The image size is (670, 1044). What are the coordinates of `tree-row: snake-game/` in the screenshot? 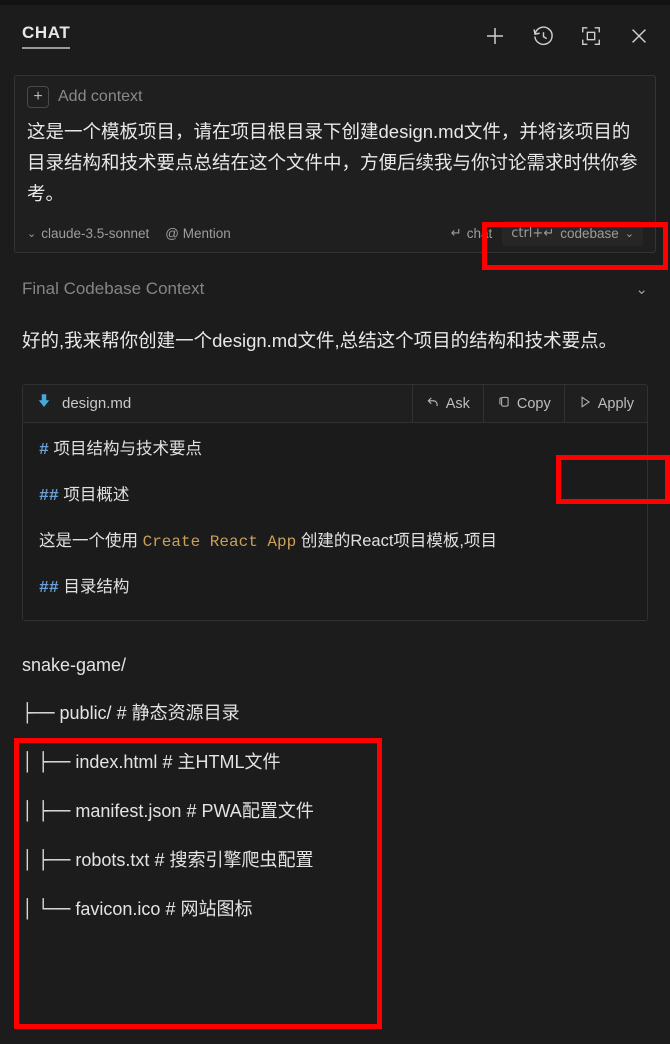 It's located at (335, 665).